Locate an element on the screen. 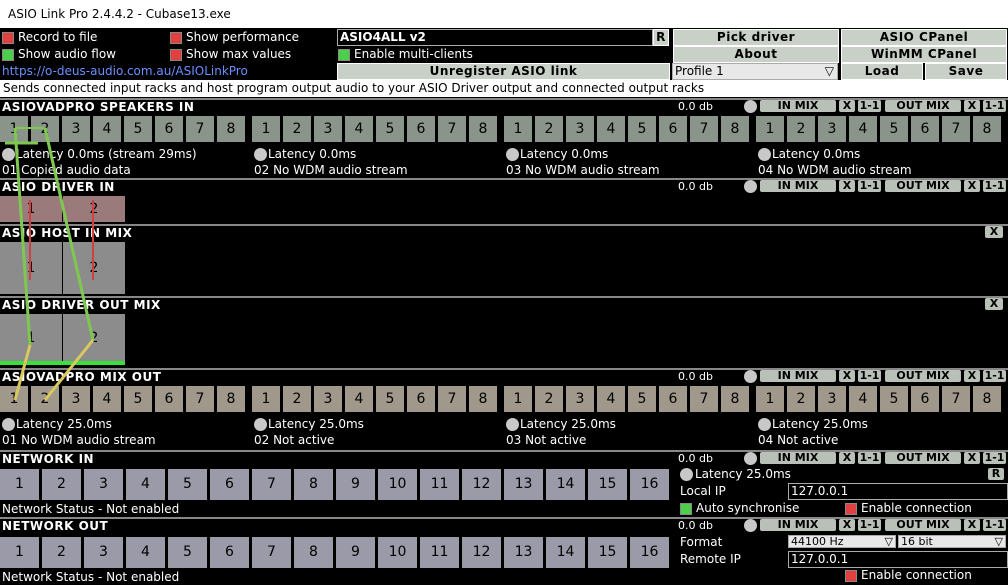 The image size is (1008, 585). network-out-out-one-one-button: 1-1 is located at coordinates (994, 525).